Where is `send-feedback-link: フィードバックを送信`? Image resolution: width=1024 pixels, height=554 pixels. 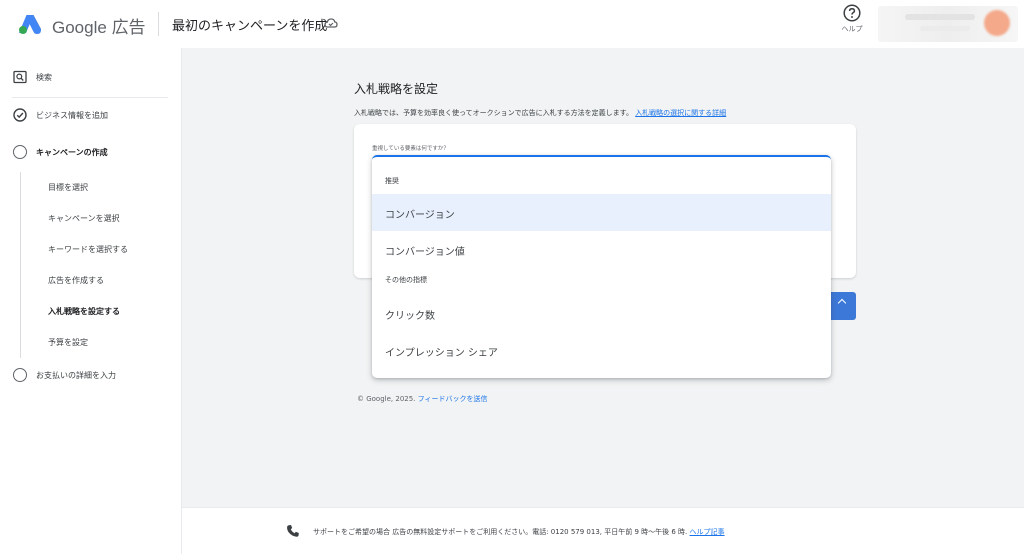 send-feedback-link: フィードバックを送信 is located at coordinates (453, 399).